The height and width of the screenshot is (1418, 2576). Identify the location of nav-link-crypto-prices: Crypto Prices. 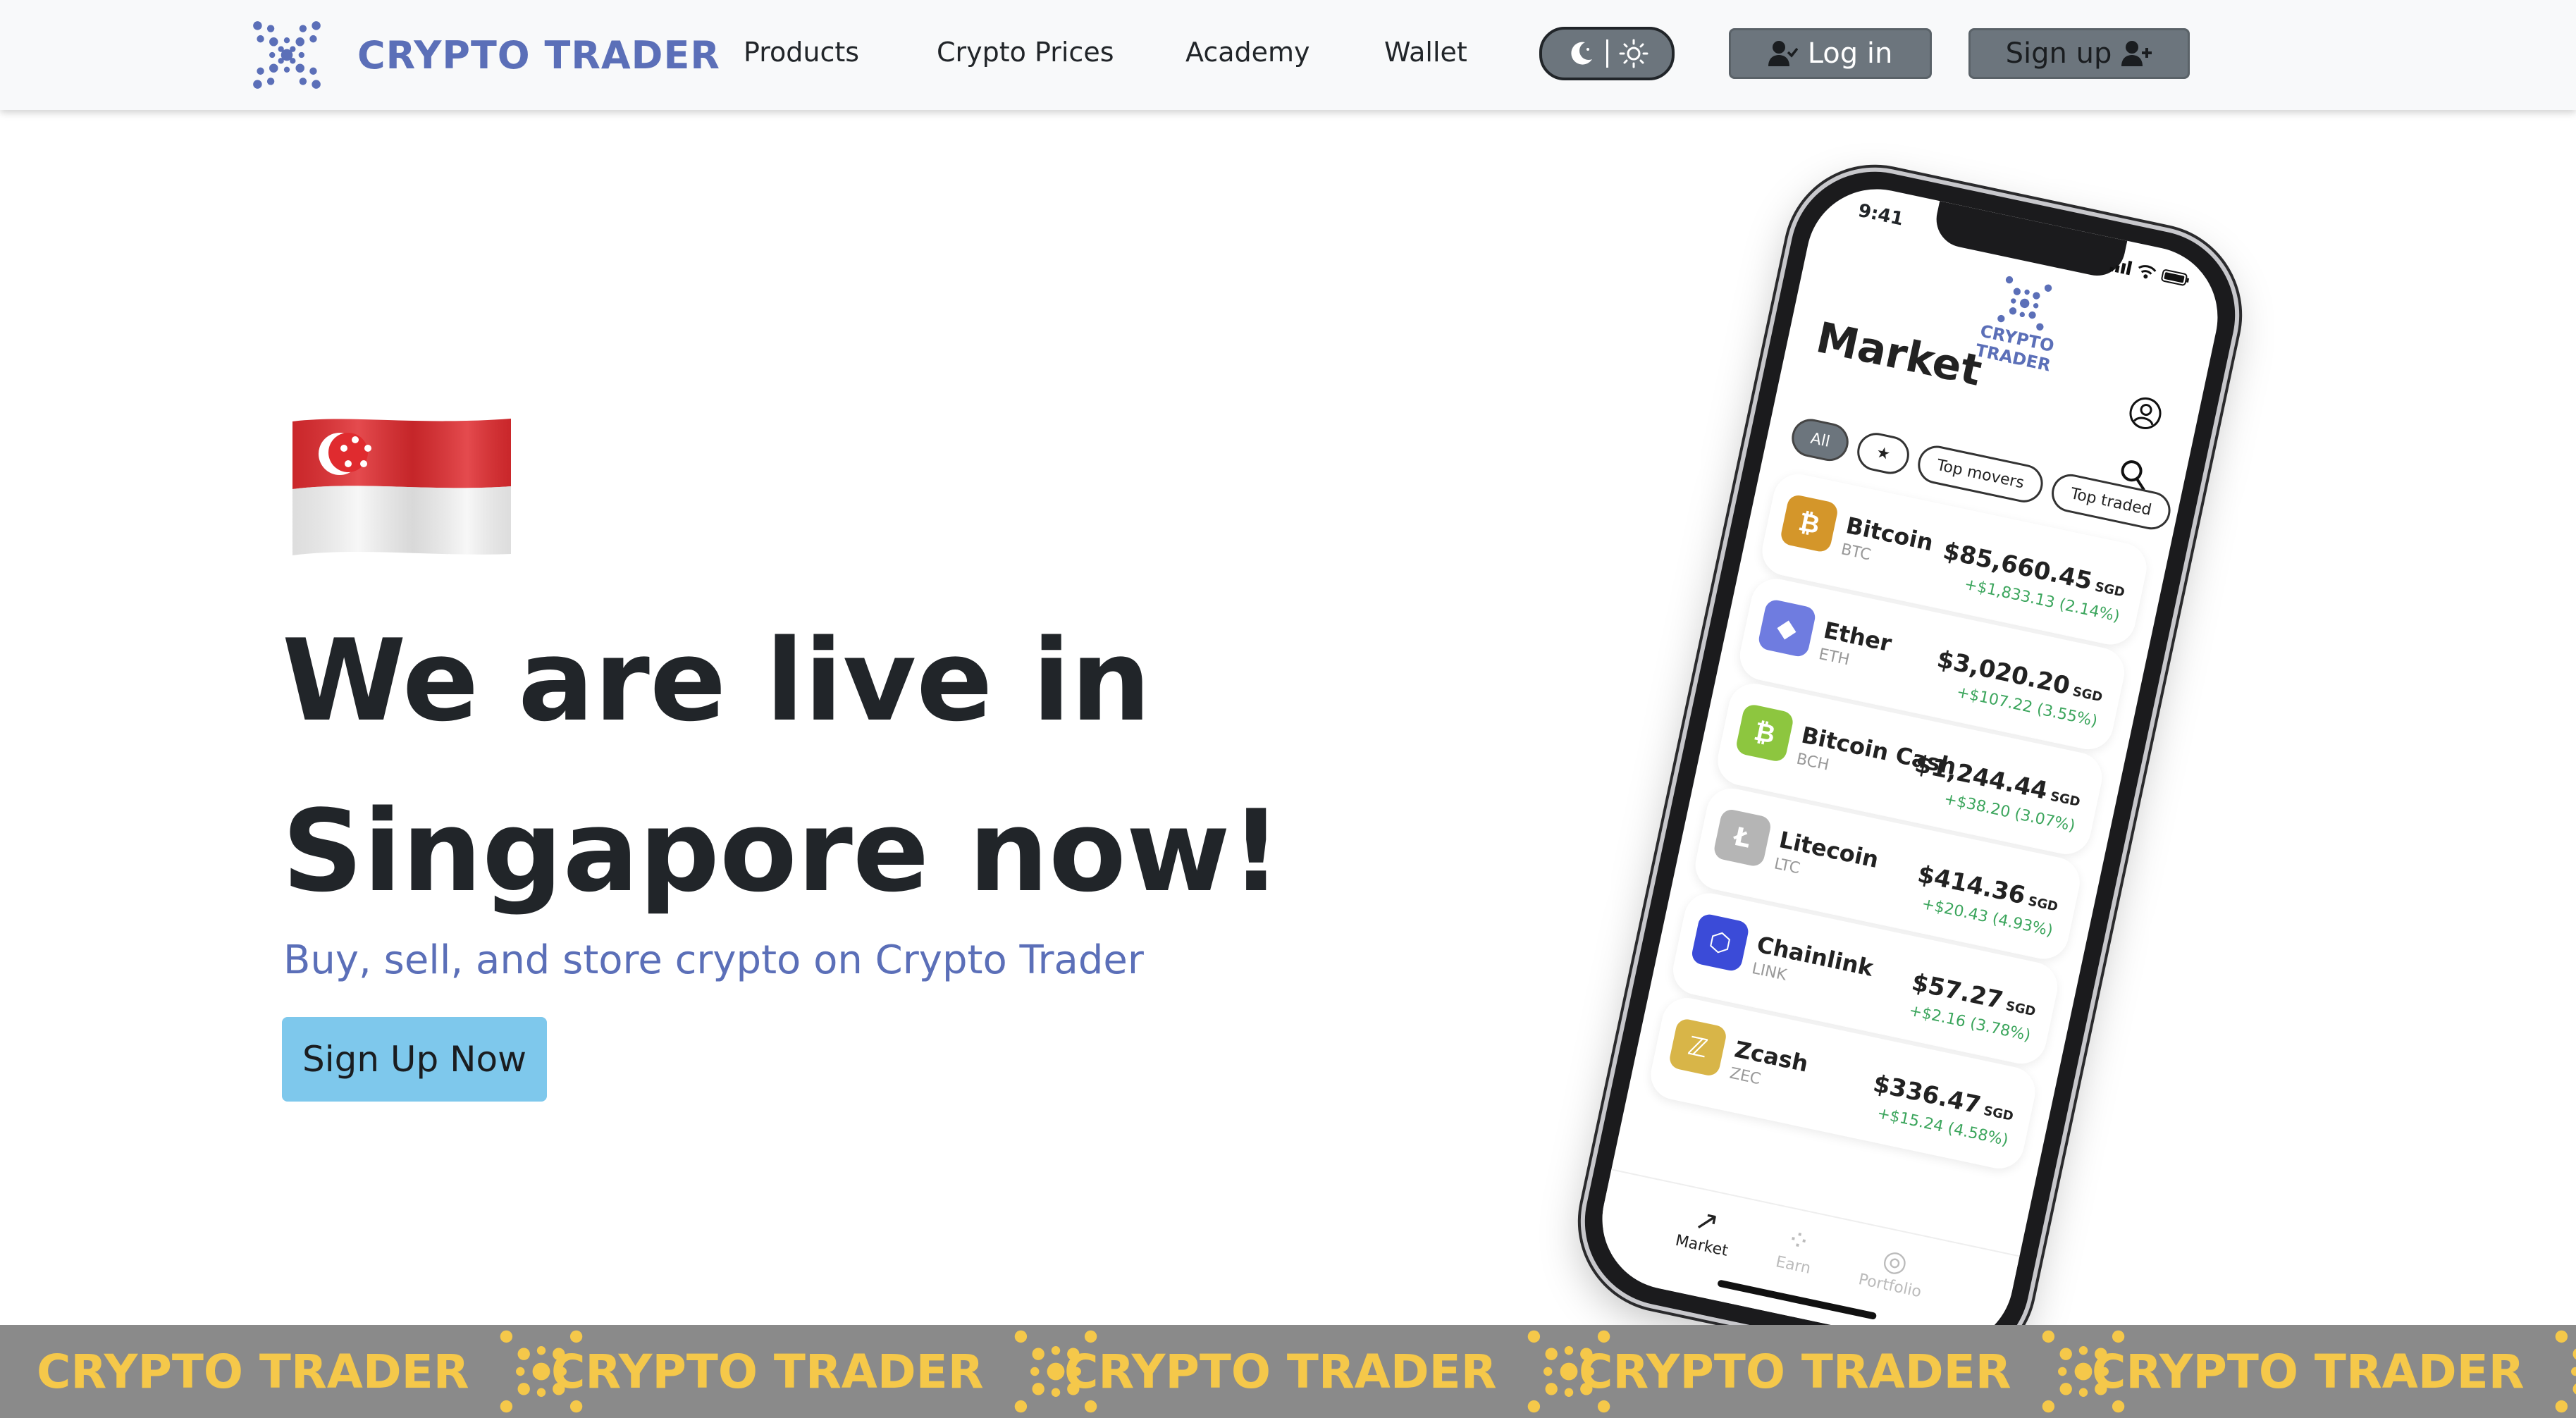
(1025, 52).